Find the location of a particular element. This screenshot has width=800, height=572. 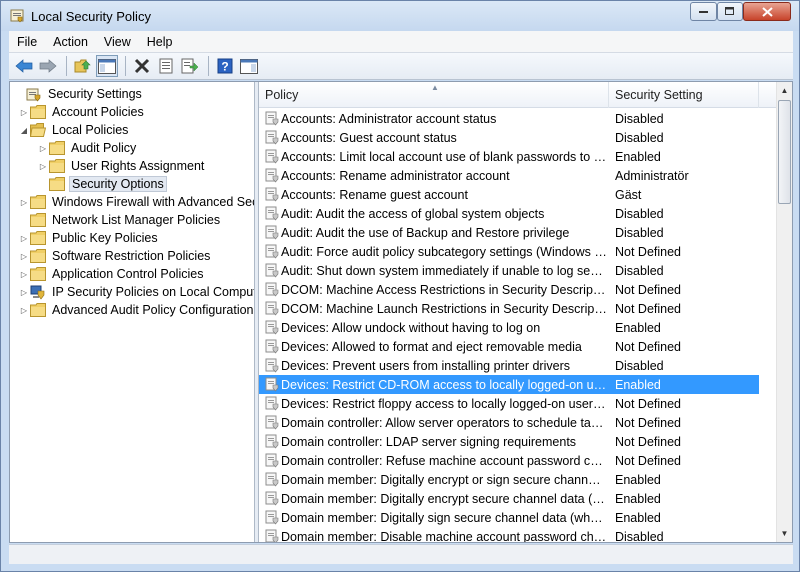

action-pane-icon is located at coordinates (249, 66).